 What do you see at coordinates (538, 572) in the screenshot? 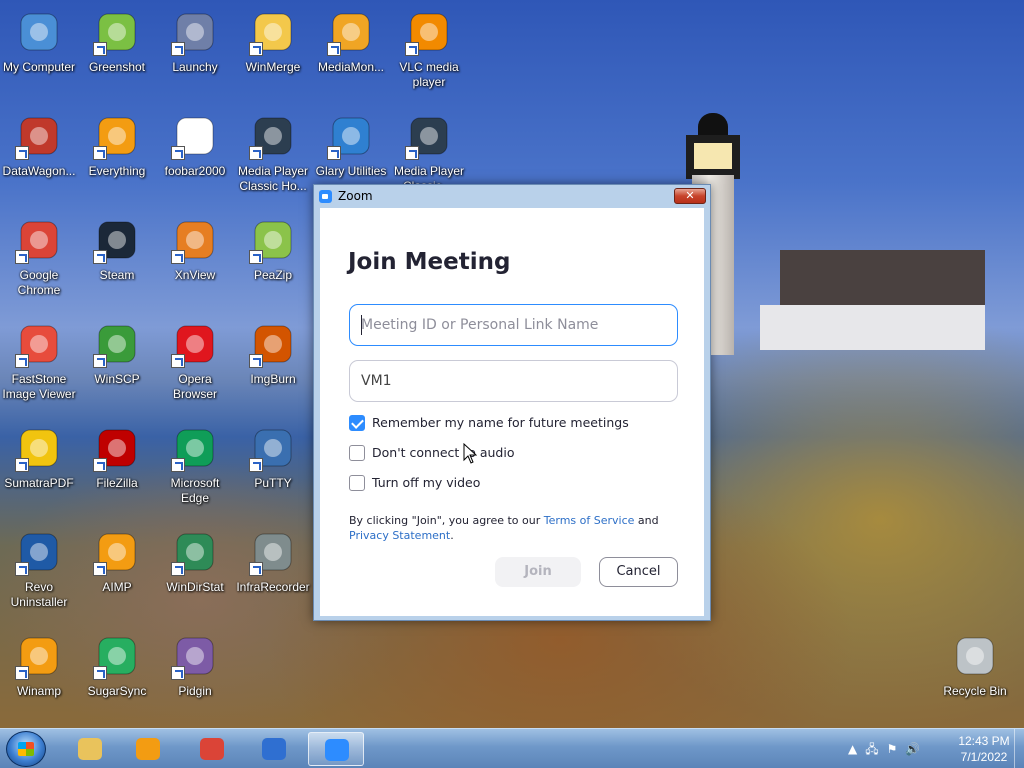
I see `join-button: Join` at bounding box center [538, 572].